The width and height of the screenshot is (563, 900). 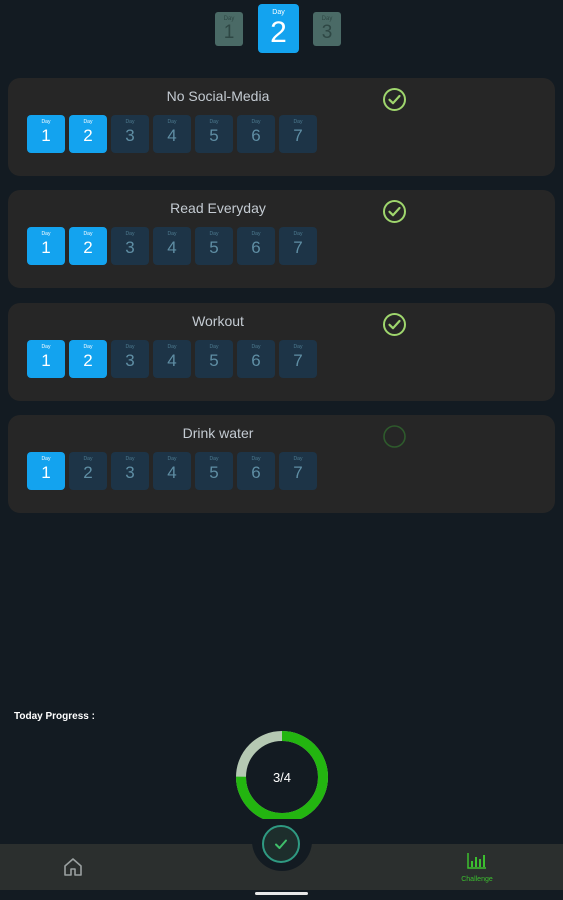 What do you see at coordinates (477, 870) in the screenshot?
I see `nav-challenge-button: Challenge` at bounding box center [477, 870].